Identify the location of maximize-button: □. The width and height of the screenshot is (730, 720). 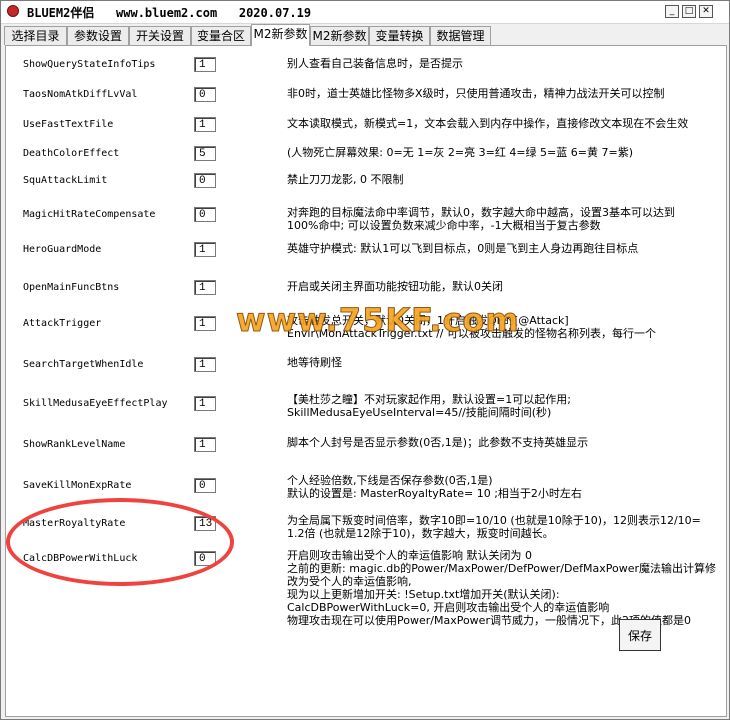
(689, 11).